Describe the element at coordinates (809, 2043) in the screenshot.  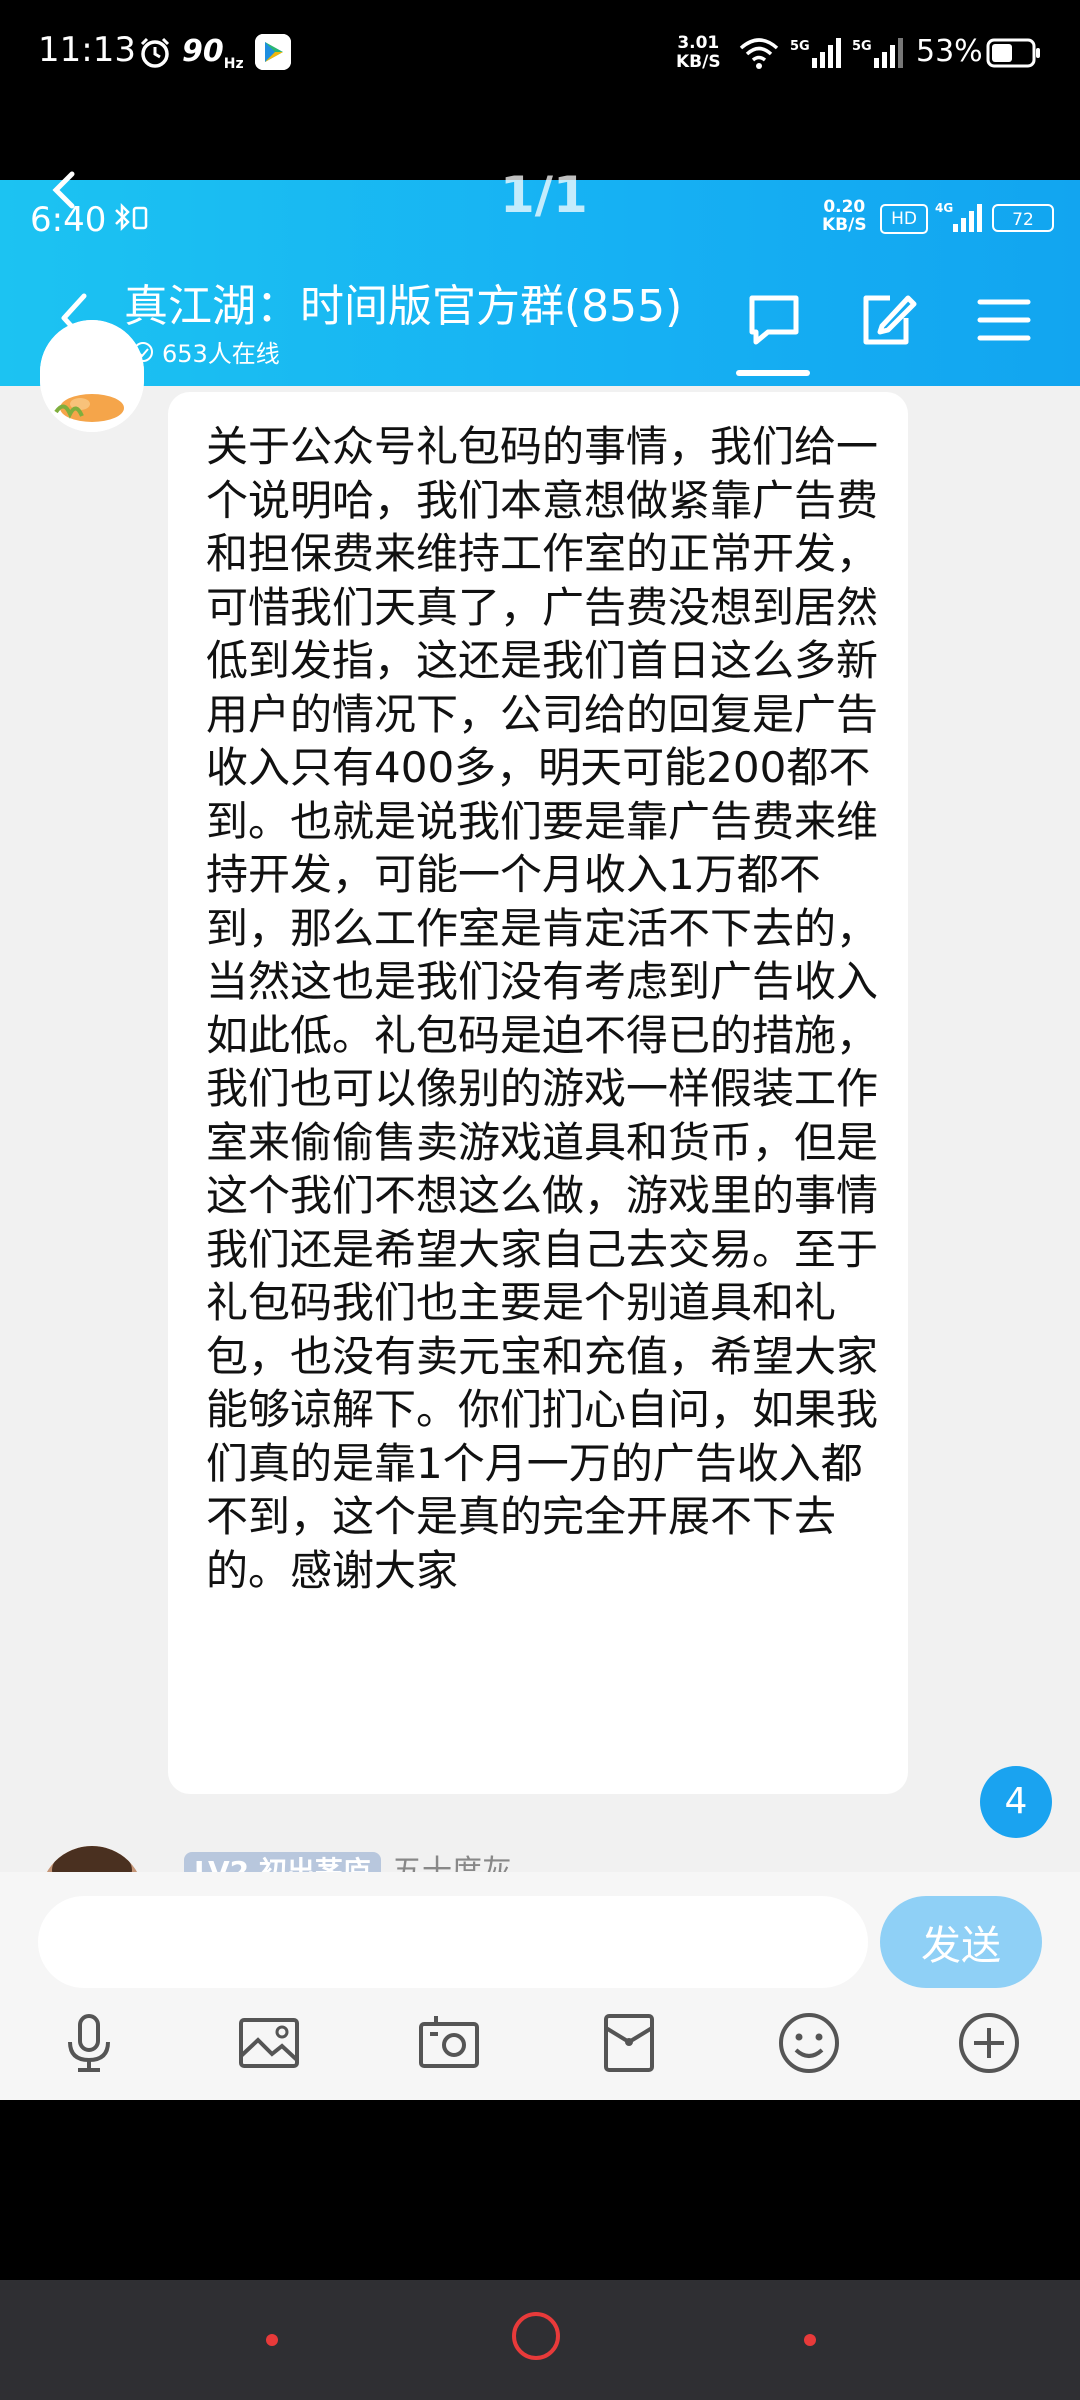
I see `emoji-icon` at that location.